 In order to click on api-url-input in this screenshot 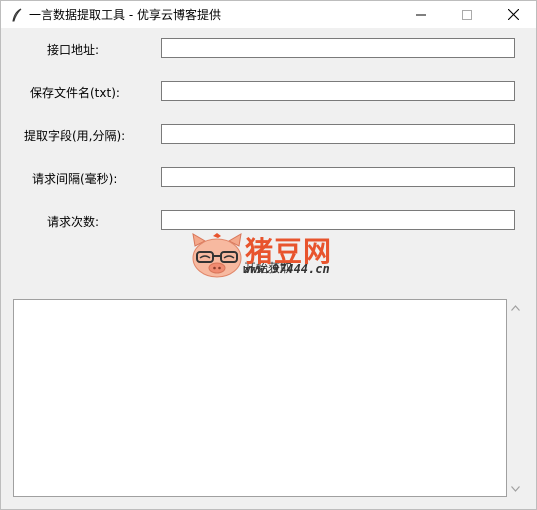, I will do `click(338, 48)`.